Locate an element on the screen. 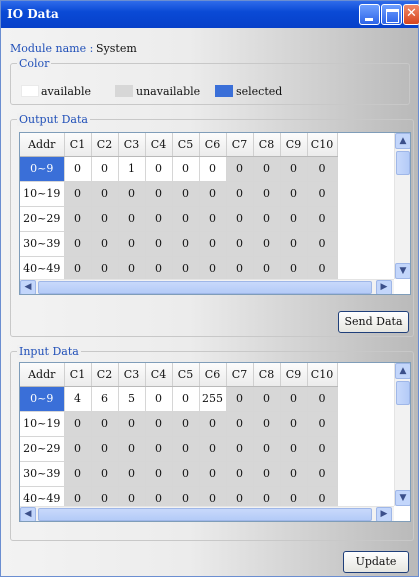 This screenshot has height=577, width=419. input-hscroll-thumb is located at coordinates (205, 514).